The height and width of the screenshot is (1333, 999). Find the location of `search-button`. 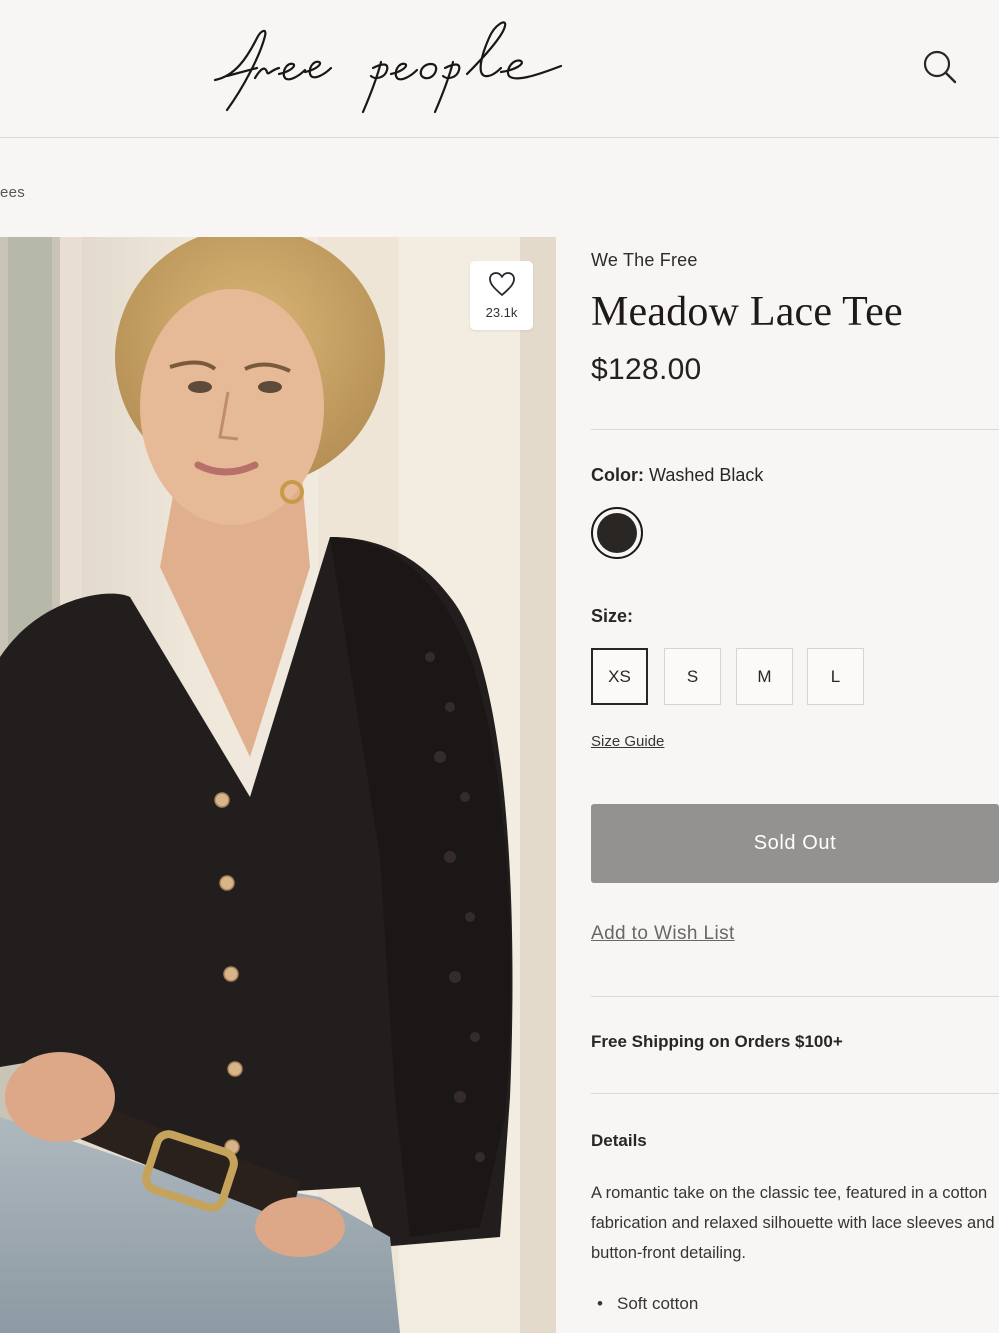

search-button is located at coordinates (939, 67).